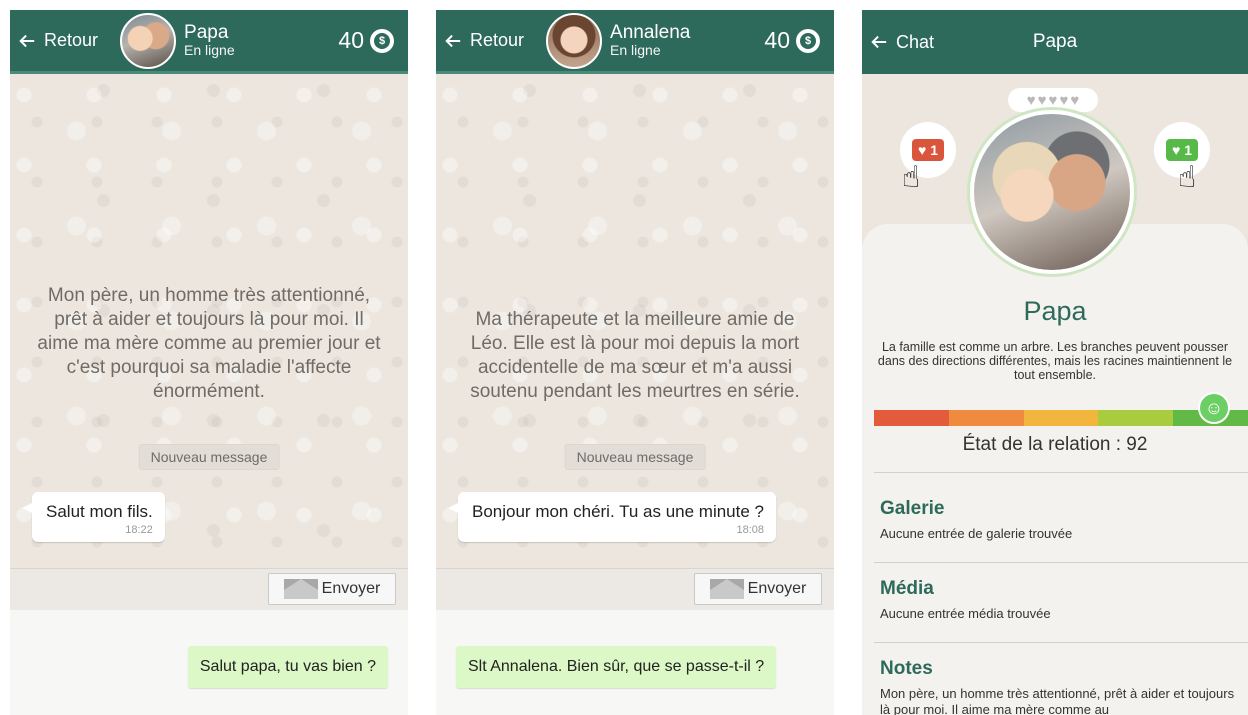 The image size is (1248, 715). I want to click on contact-info: Annalena En ligne, so click(650, 40).